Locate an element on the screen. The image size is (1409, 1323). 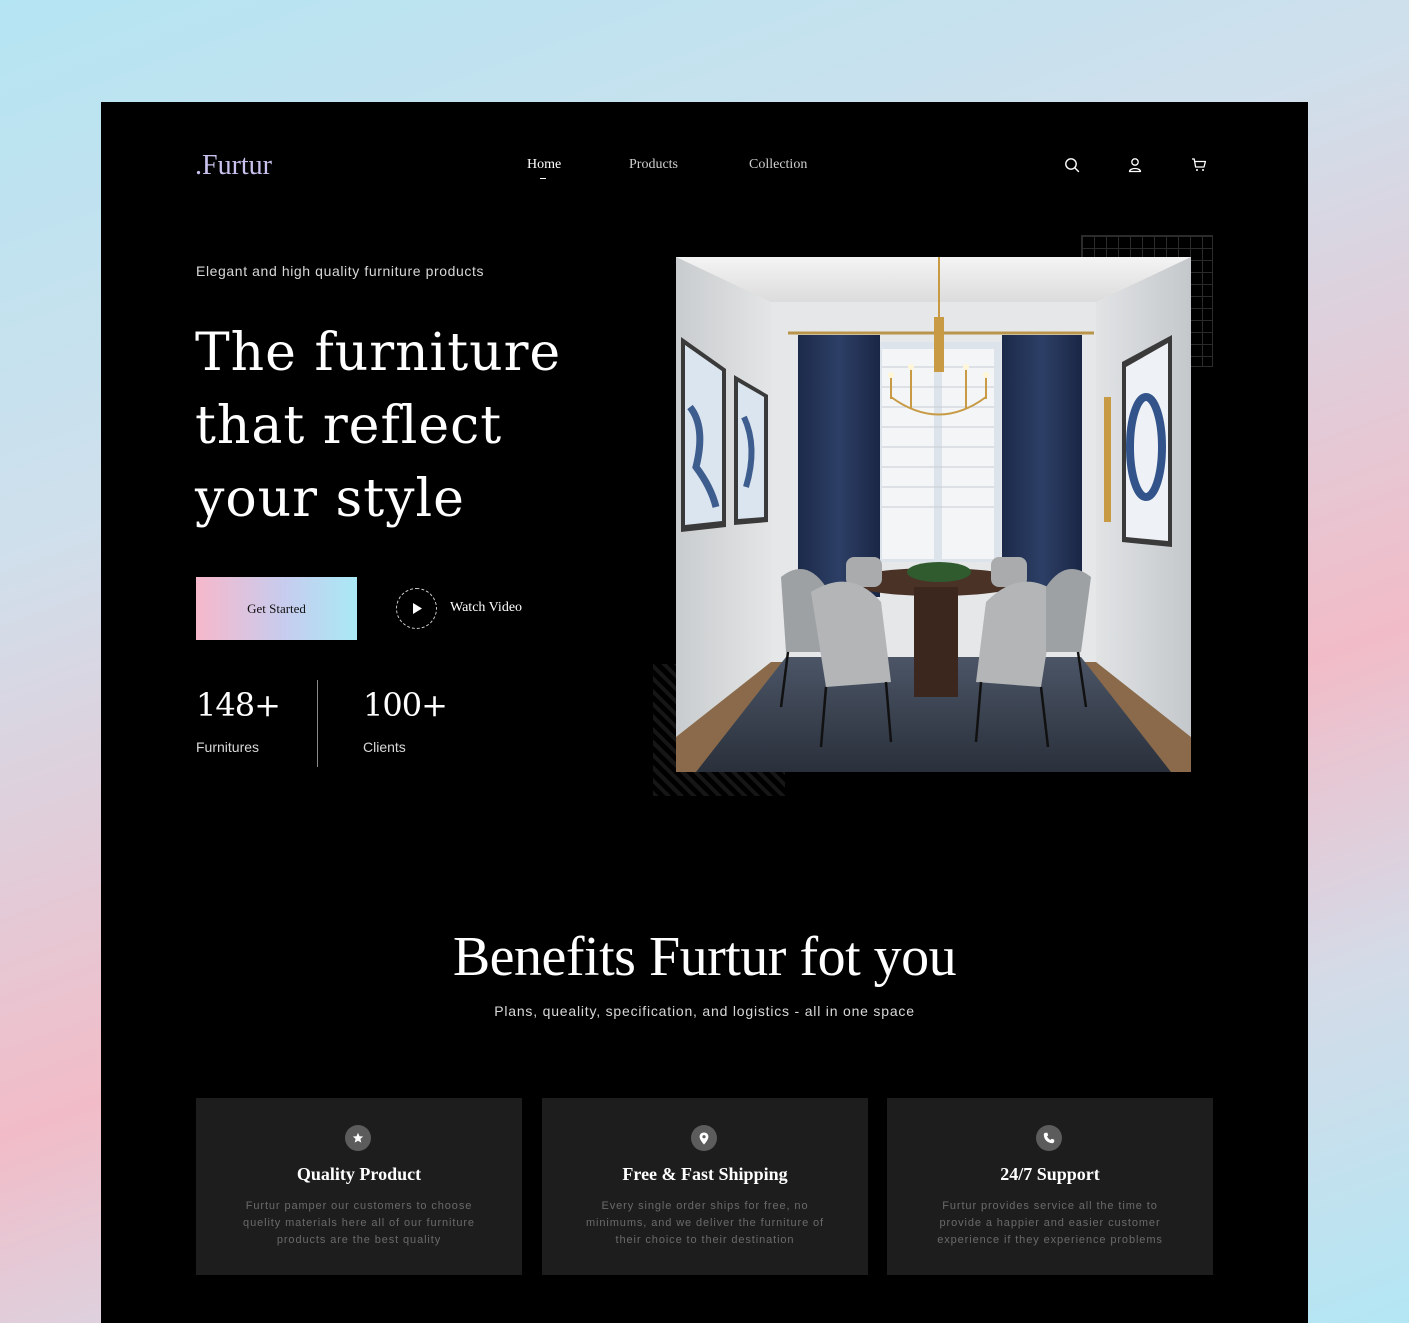
get-started-button: Get Started is located at coordinates (276, 608).